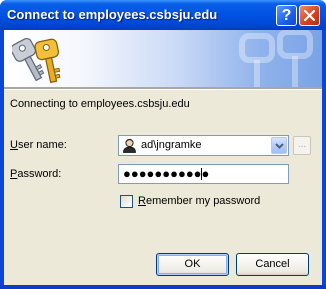 Image resolution: width=326 pixels, height=289 pixels. What do you see at coordinates (286, 15) in the screenshot?
I see `help-button: ?` at bounding box center [286, 15].